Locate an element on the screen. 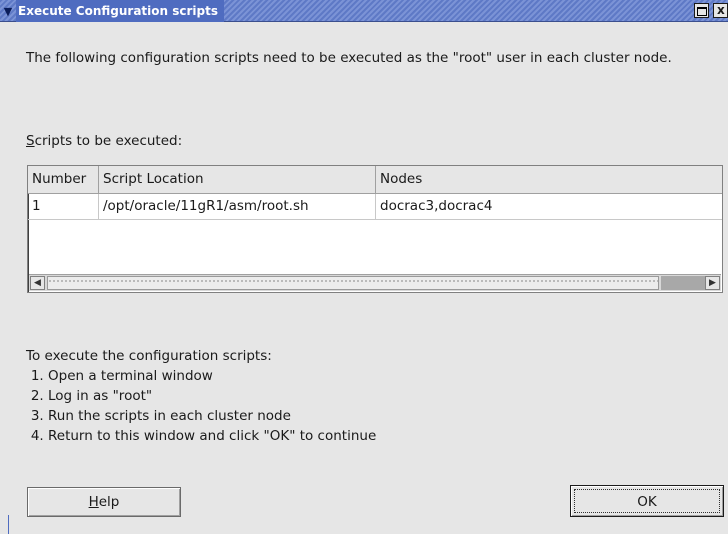 The image size is (728, 534). ok-button: OK is located at coordinates (647, 501).